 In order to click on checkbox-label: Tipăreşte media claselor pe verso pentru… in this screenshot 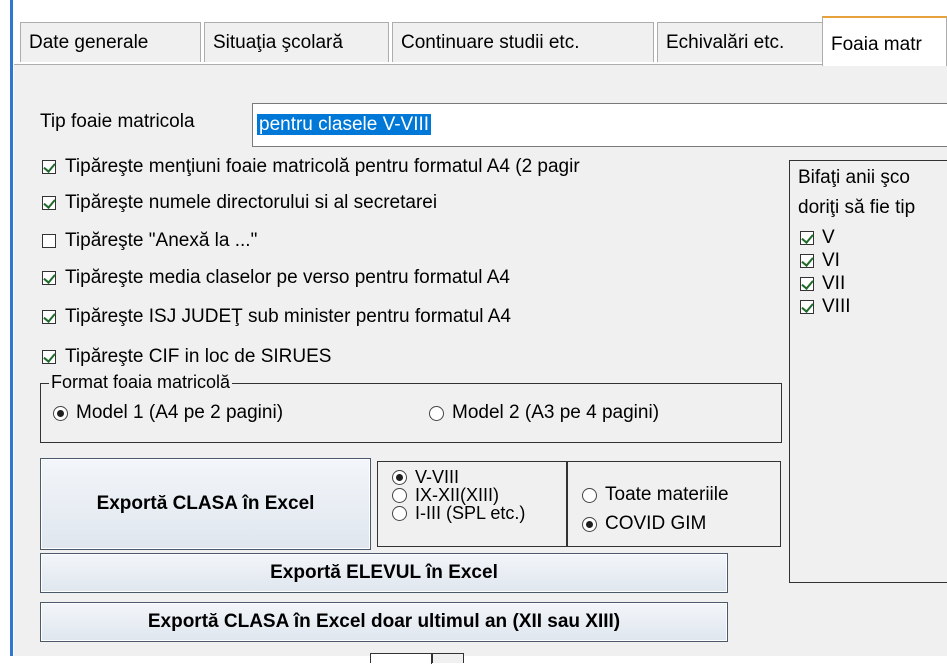, I will do `click(287, 277)`.